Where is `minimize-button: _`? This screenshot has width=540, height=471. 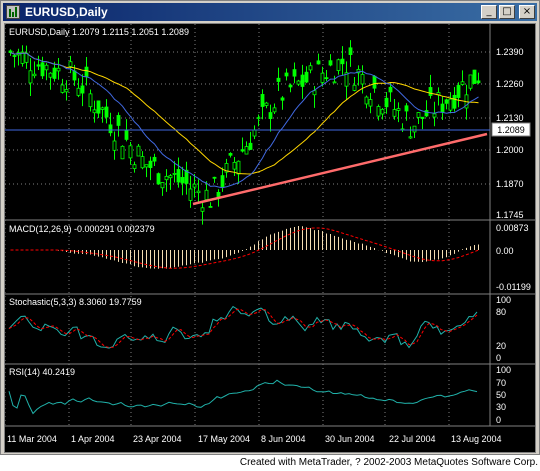
minimize-button: _ is located at coordinates (489, 12).